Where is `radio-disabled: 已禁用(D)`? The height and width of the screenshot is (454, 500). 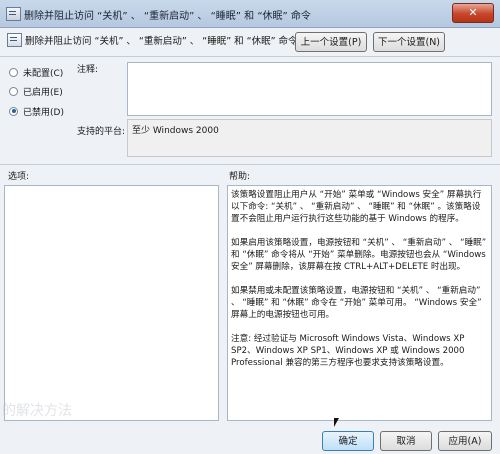
radio-disabled: 已禁用(D) is located at coordinates (36, 111).